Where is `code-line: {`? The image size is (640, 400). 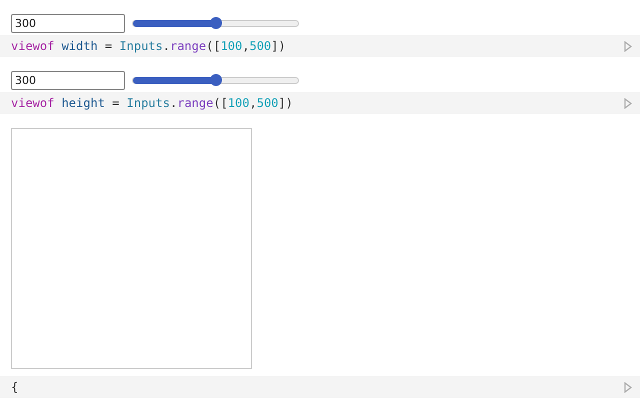
code-line: { is located at coordinates (15, 387).